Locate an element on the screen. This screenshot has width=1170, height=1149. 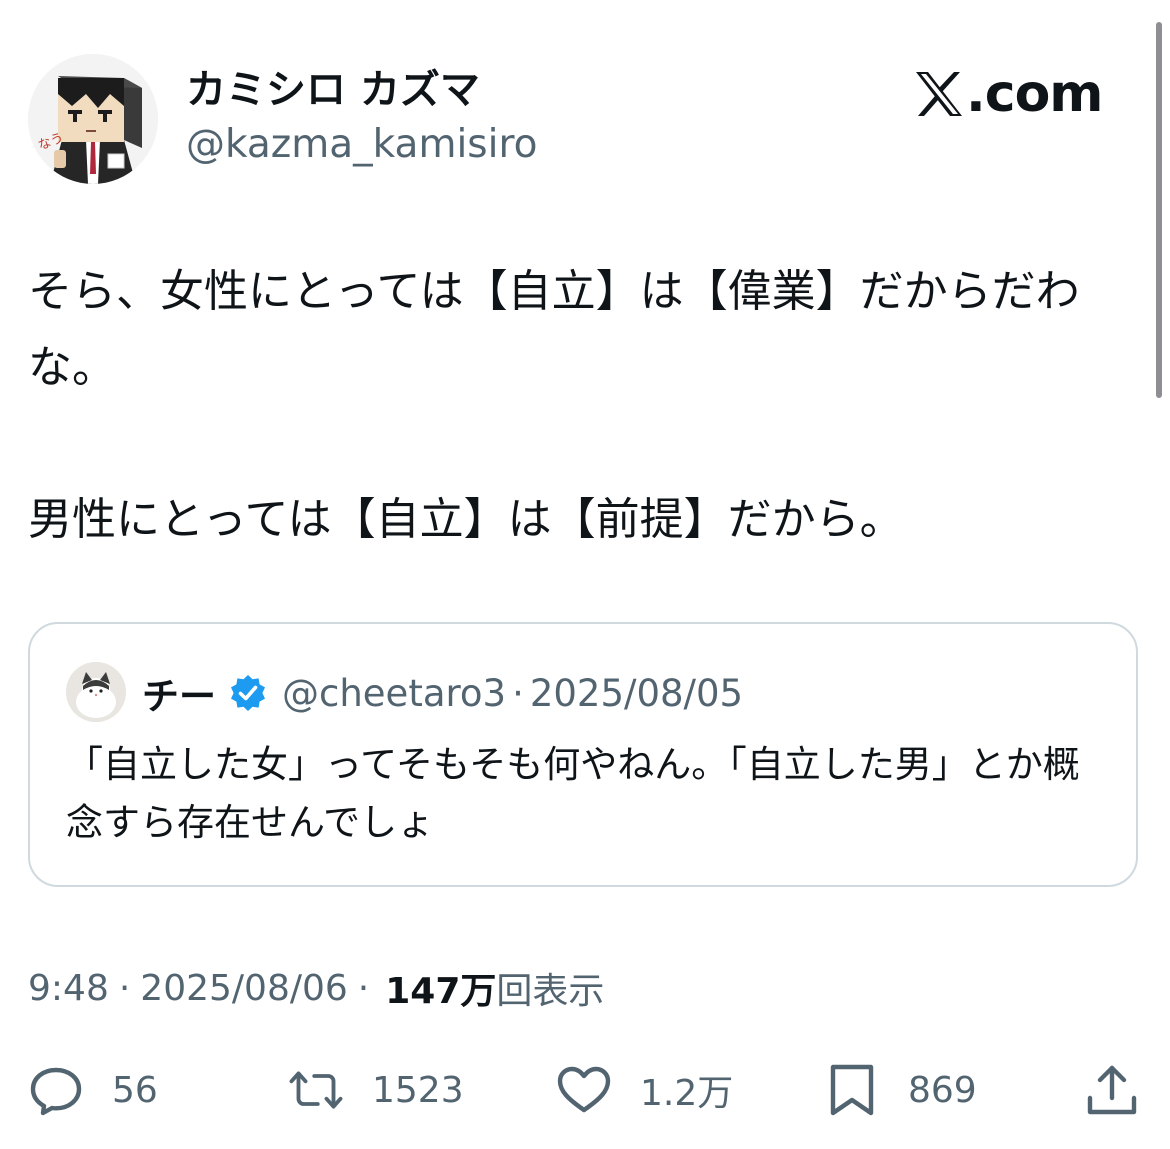
like-button: 1.2万 is located at coordinates (644, 1090).